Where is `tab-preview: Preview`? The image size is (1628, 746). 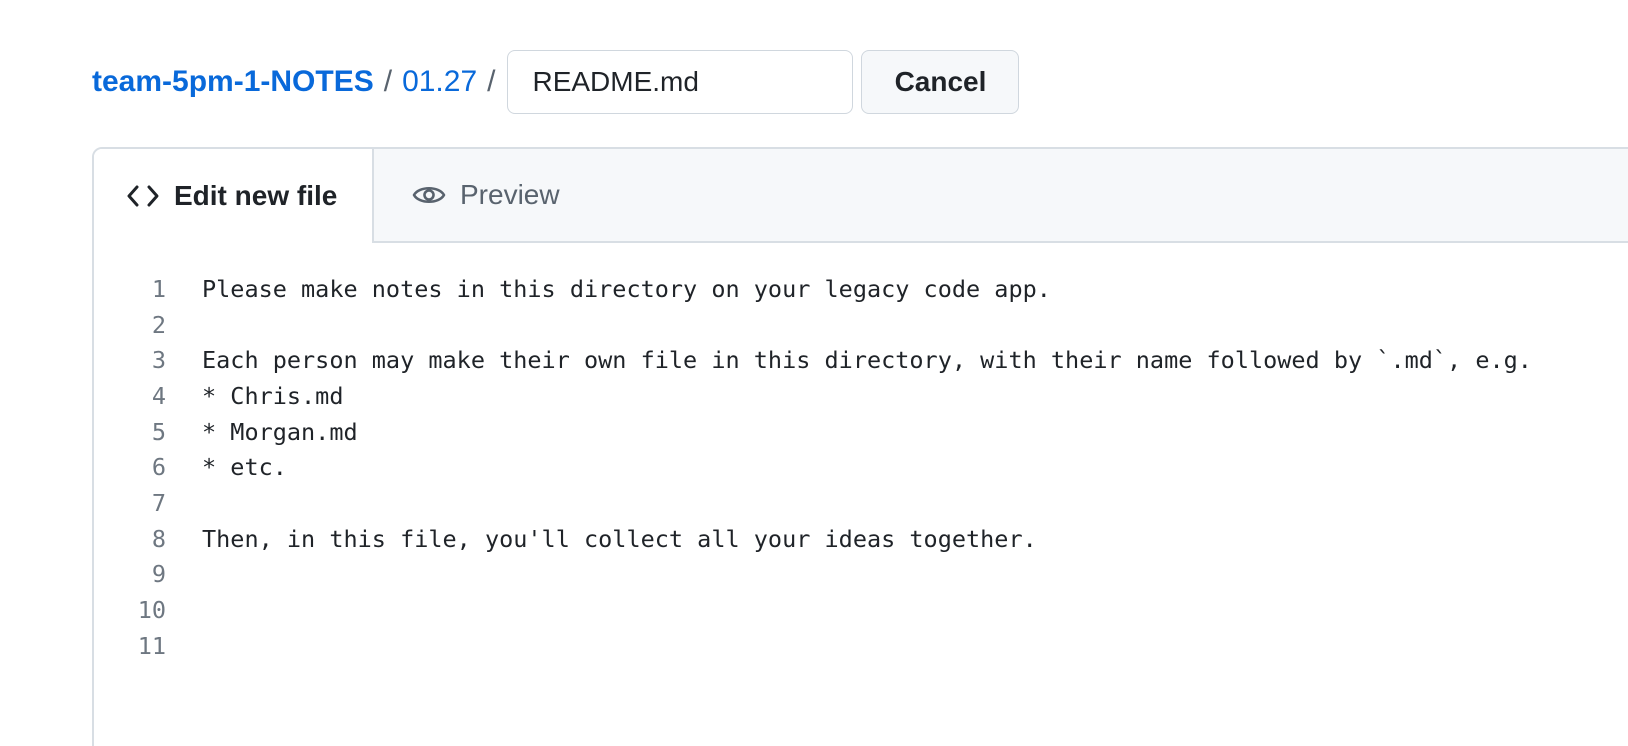 tab-preview: Preview is located at coordinates (467, 195).